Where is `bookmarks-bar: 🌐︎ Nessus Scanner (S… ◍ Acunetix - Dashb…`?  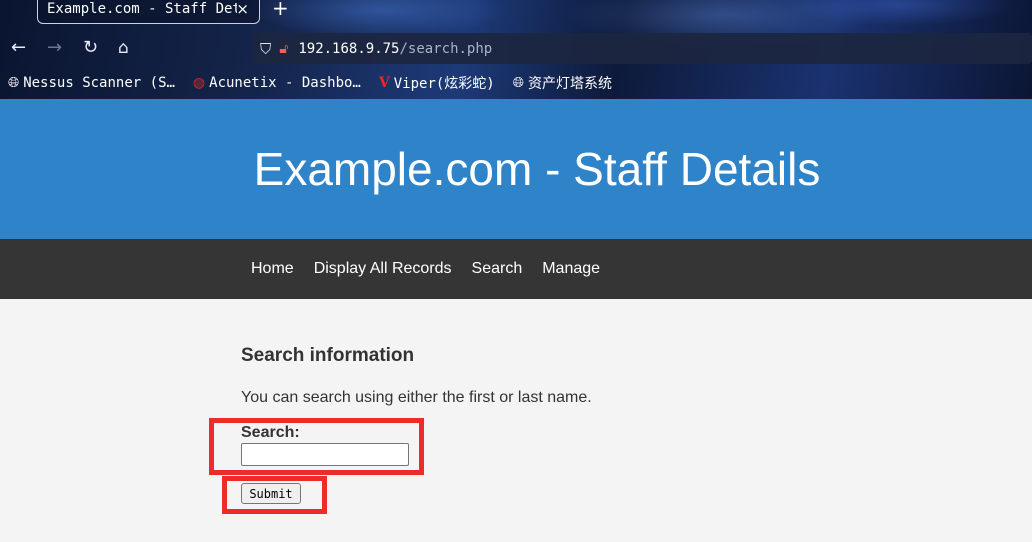 bookmarks-bar: 🌐︎ Nessus Scanner (S… ◍ Acunetix - Dashb… is located at coordinates (311, 83).